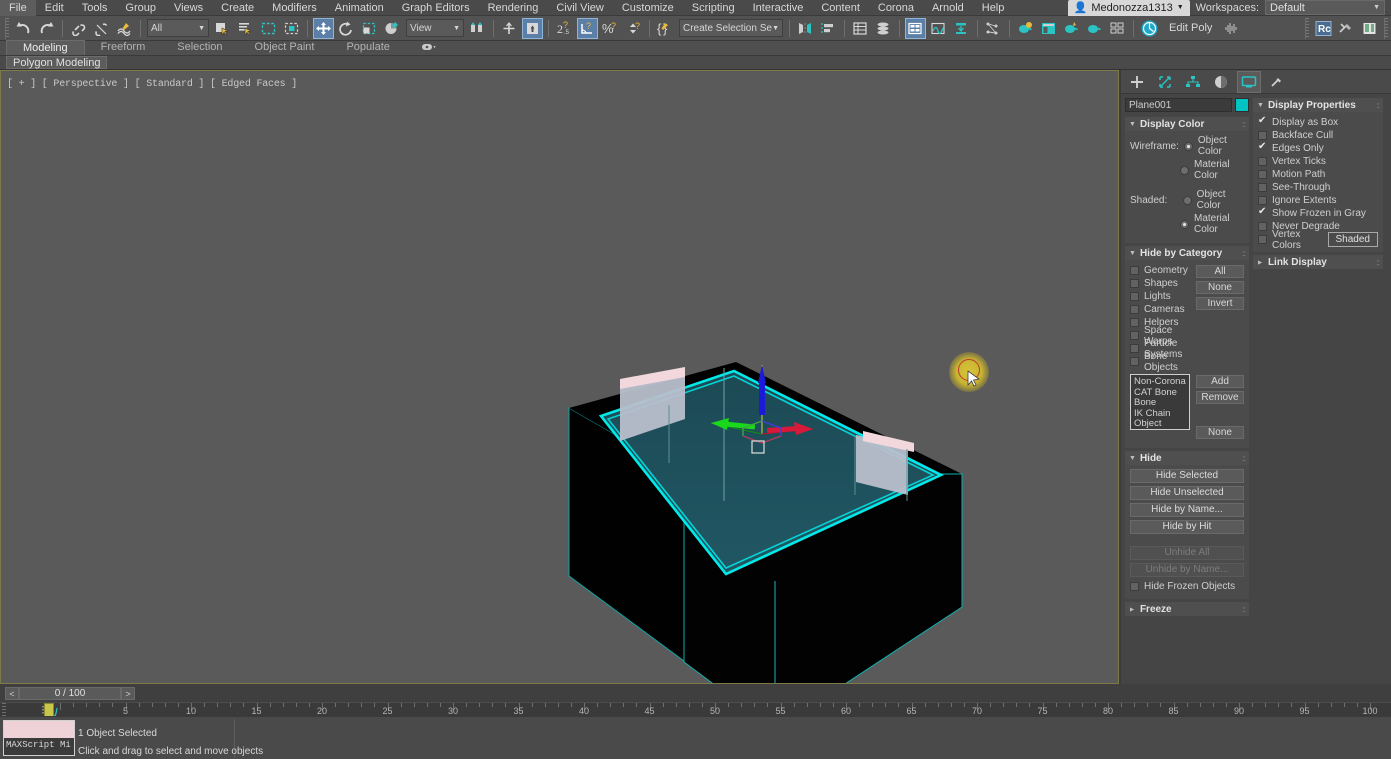 The image size is (1391, 759). I want to click on maxscript-input-line, so click(39, 729).